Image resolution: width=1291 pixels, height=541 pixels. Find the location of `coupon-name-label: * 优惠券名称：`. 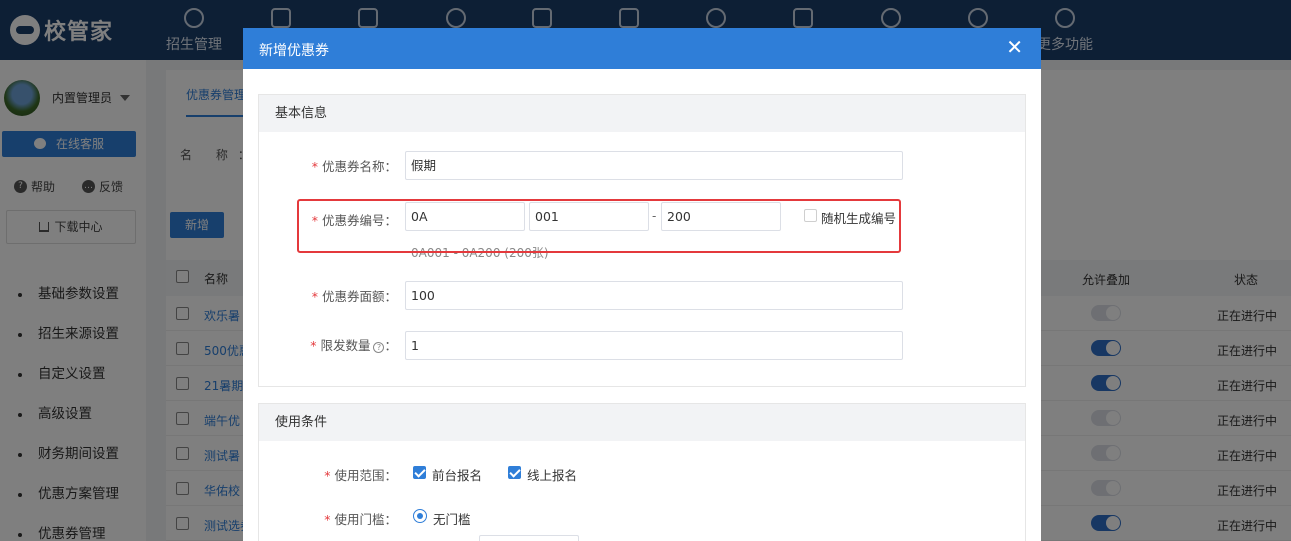

coupon-name-label: * 优惠券名称： is located at coordinates (327, 165).